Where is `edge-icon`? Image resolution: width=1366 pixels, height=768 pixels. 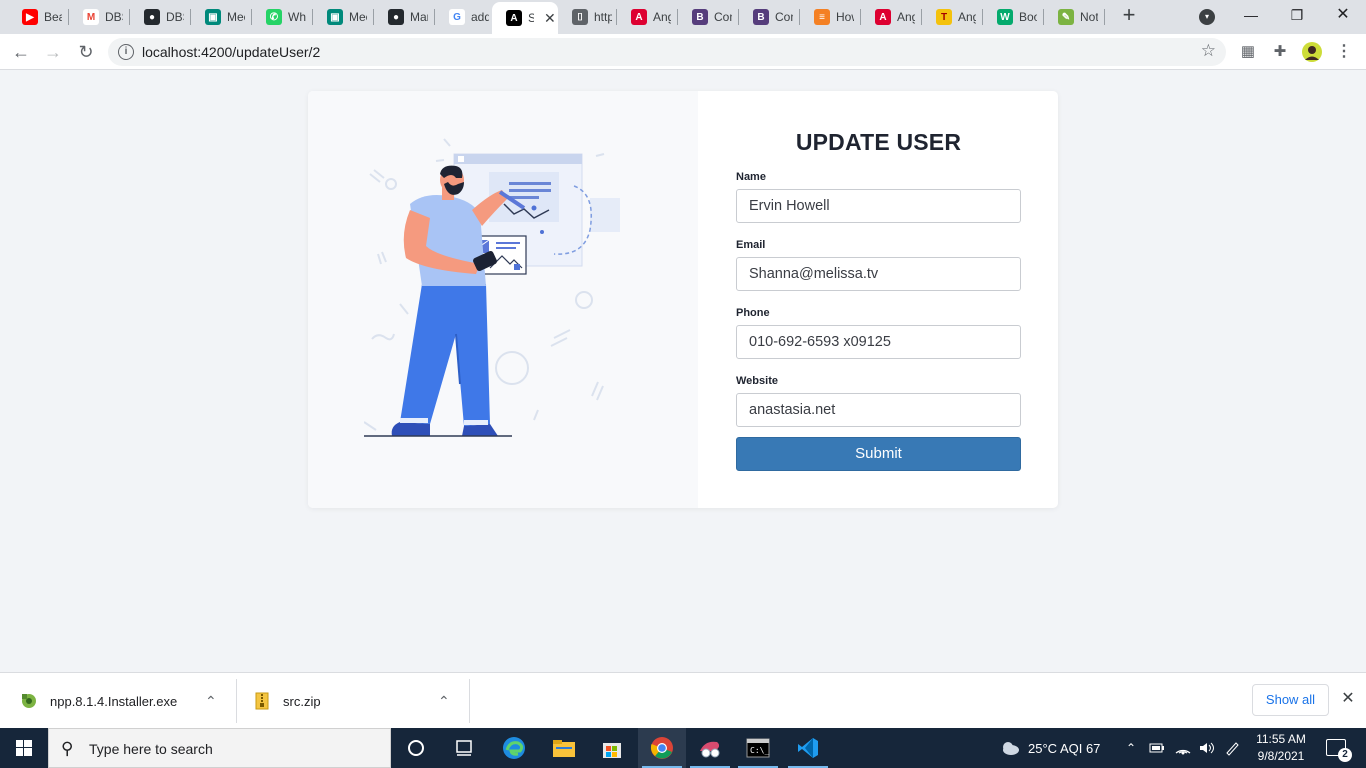 edge-icon is located at coordinates (514, 748).